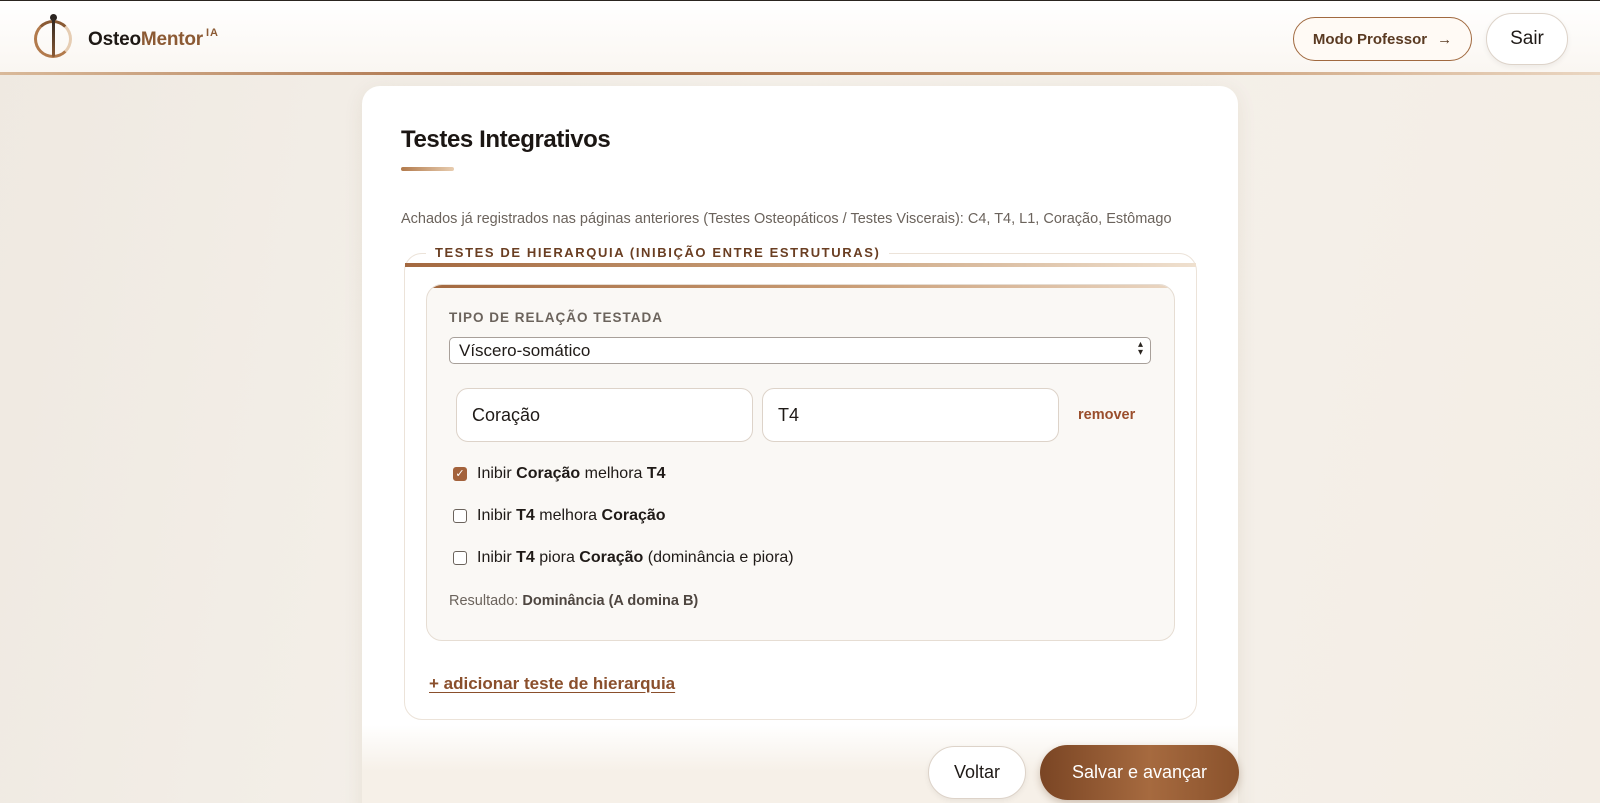 This screenshot has height=803, width=1600. What do you see at coordinates (171, 39) in the screenshot?
I see `brand-accent: Mentor` at bounding box center [171, 39].